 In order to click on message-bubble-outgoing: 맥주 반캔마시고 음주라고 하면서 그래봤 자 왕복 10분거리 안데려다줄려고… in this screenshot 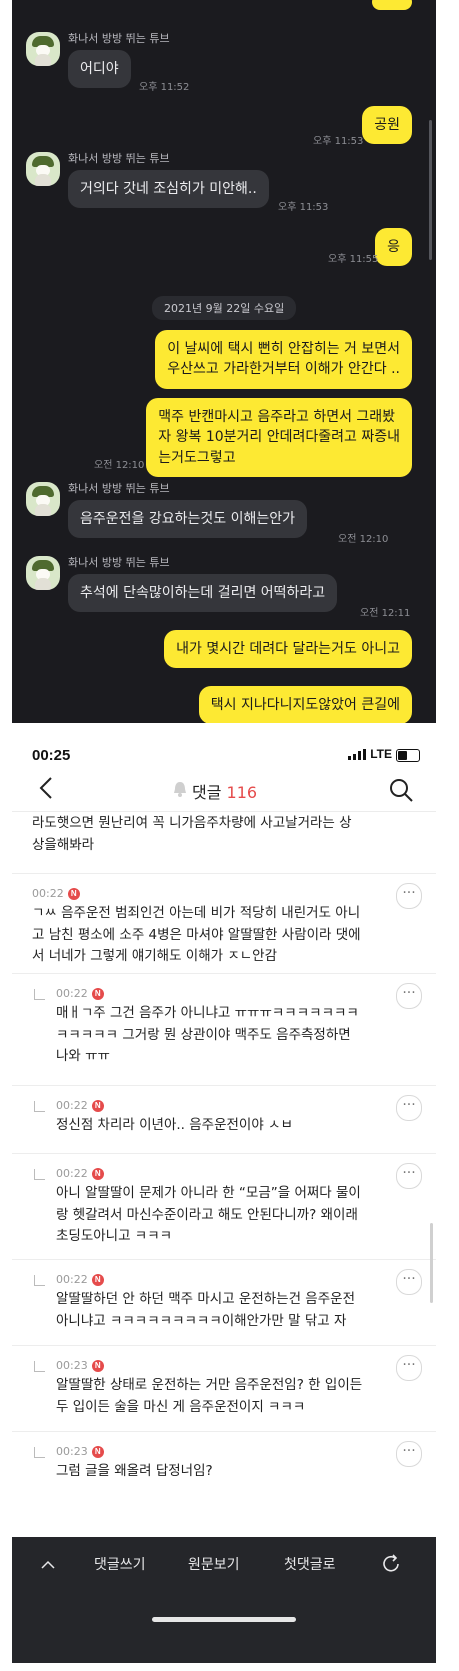, I will do `click(279, 437)`.